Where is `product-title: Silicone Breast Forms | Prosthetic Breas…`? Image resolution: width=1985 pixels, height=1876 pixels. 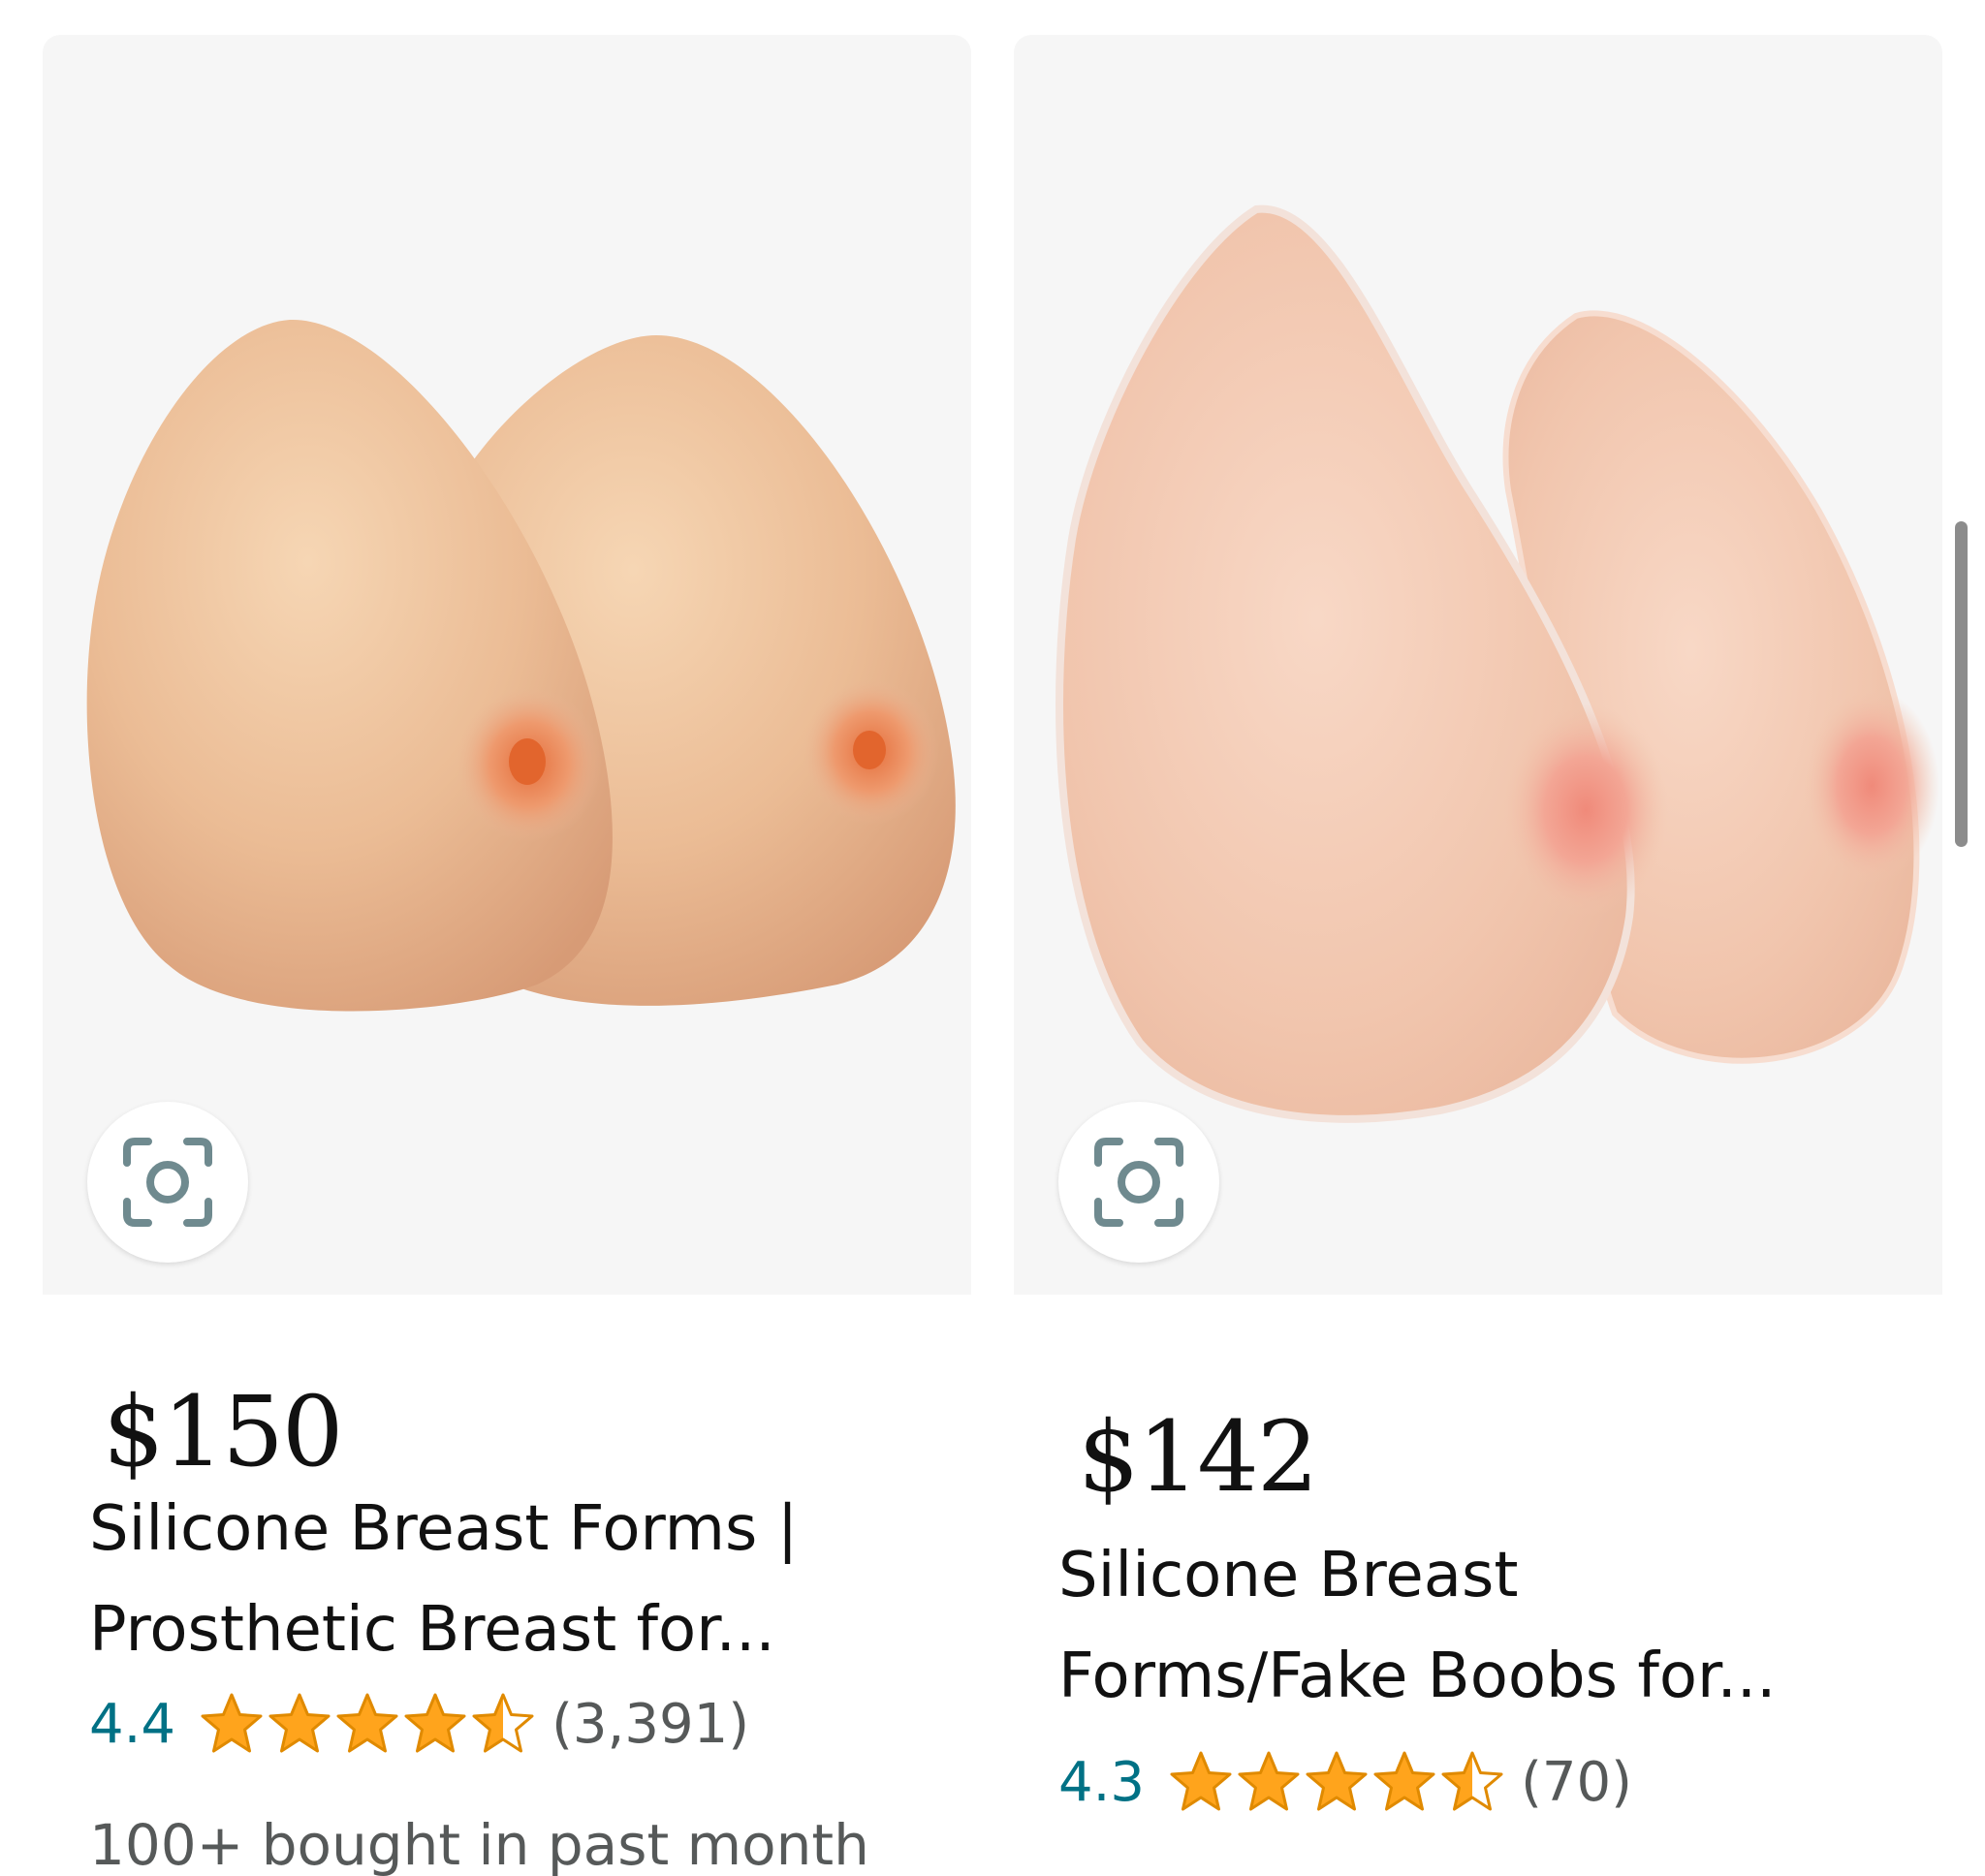 product-title: Silicone Breast Forms | Prosthetic Breas… is located at coordinates (506, 1579).